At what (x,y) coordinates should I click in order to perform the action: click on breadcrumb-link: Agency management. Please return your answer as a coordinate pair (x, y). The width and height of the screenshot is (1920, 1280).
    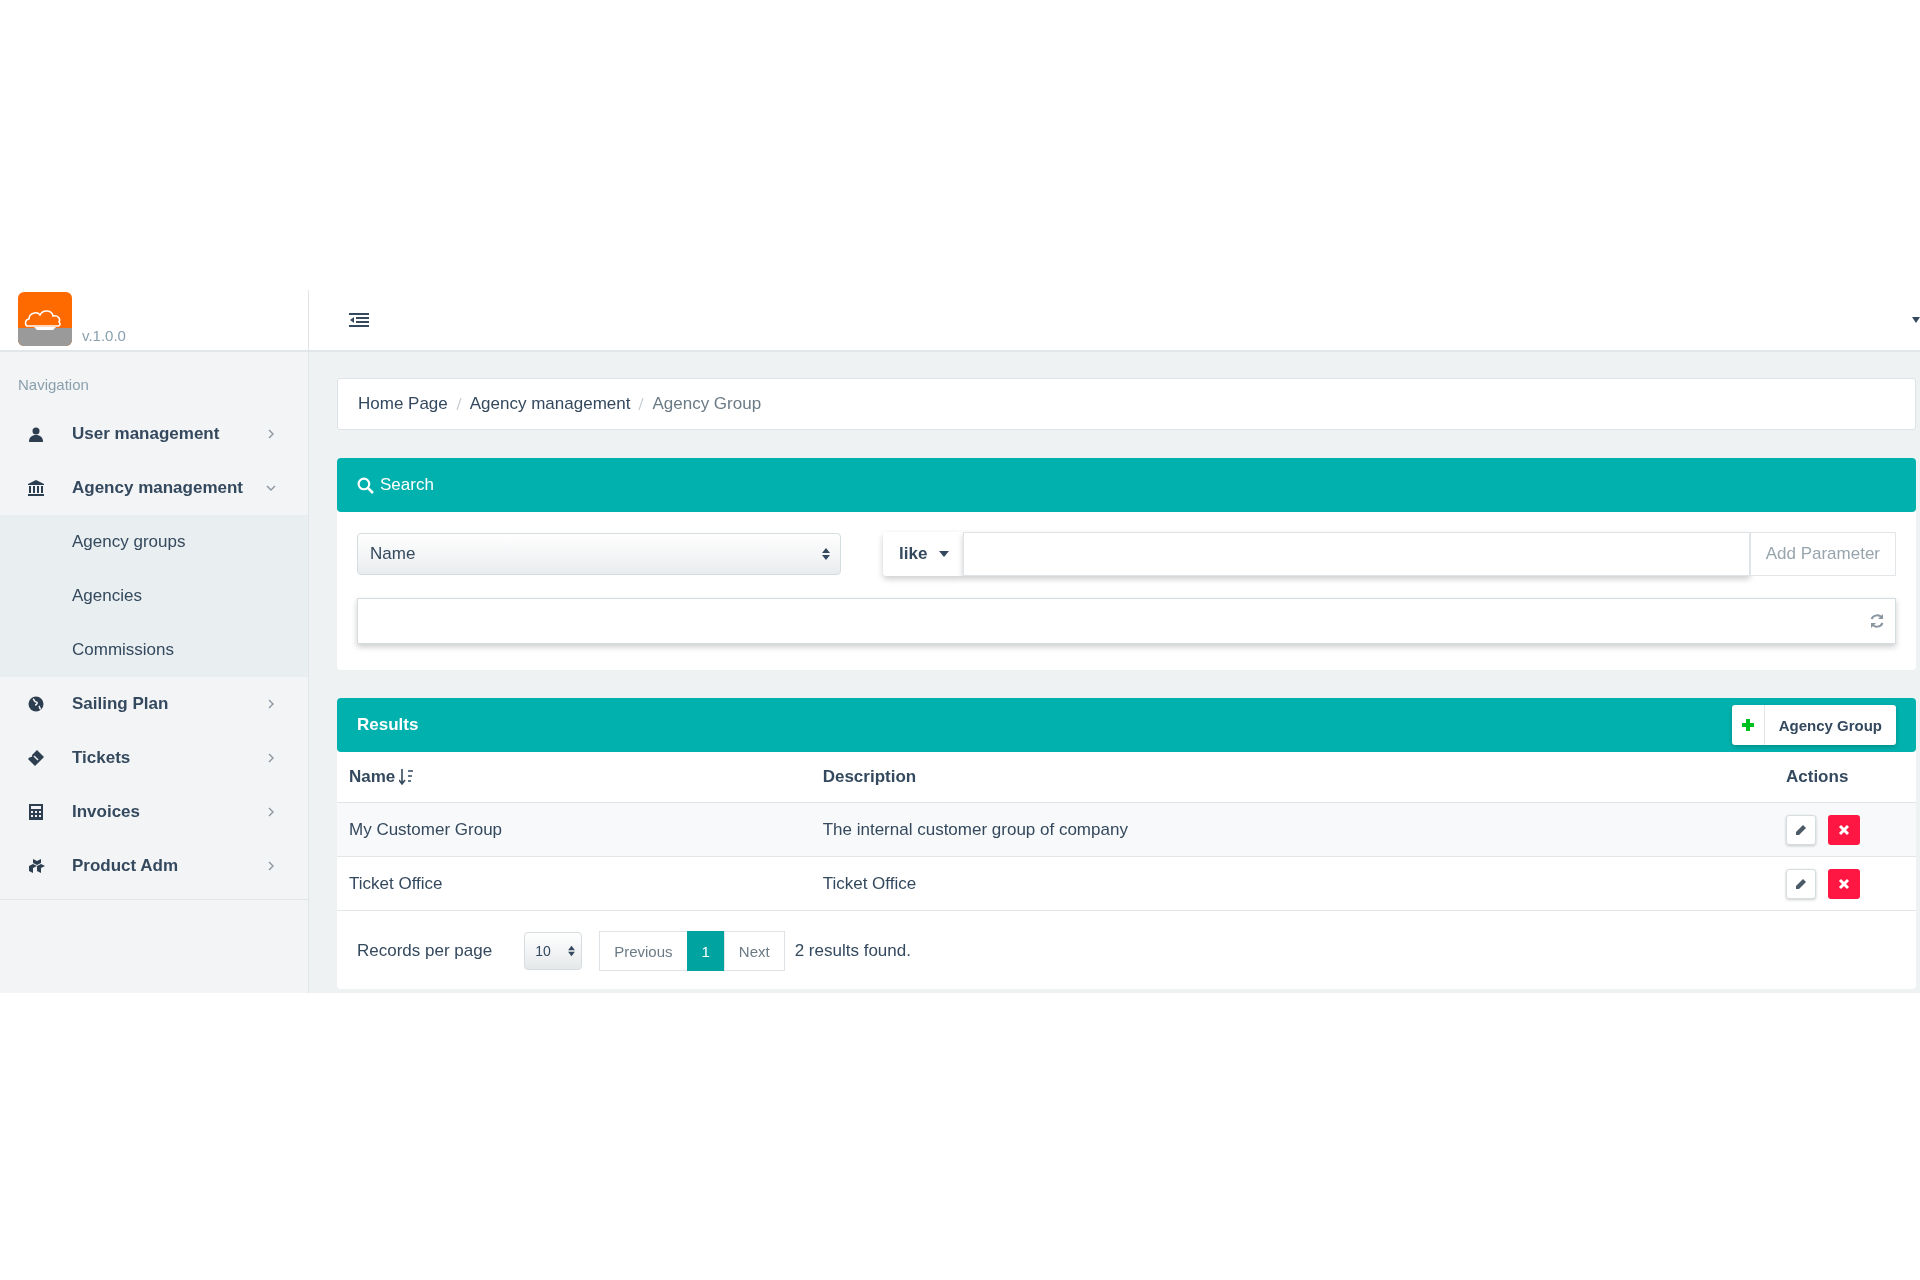
    Looking at the image, I should click on (550, 404).